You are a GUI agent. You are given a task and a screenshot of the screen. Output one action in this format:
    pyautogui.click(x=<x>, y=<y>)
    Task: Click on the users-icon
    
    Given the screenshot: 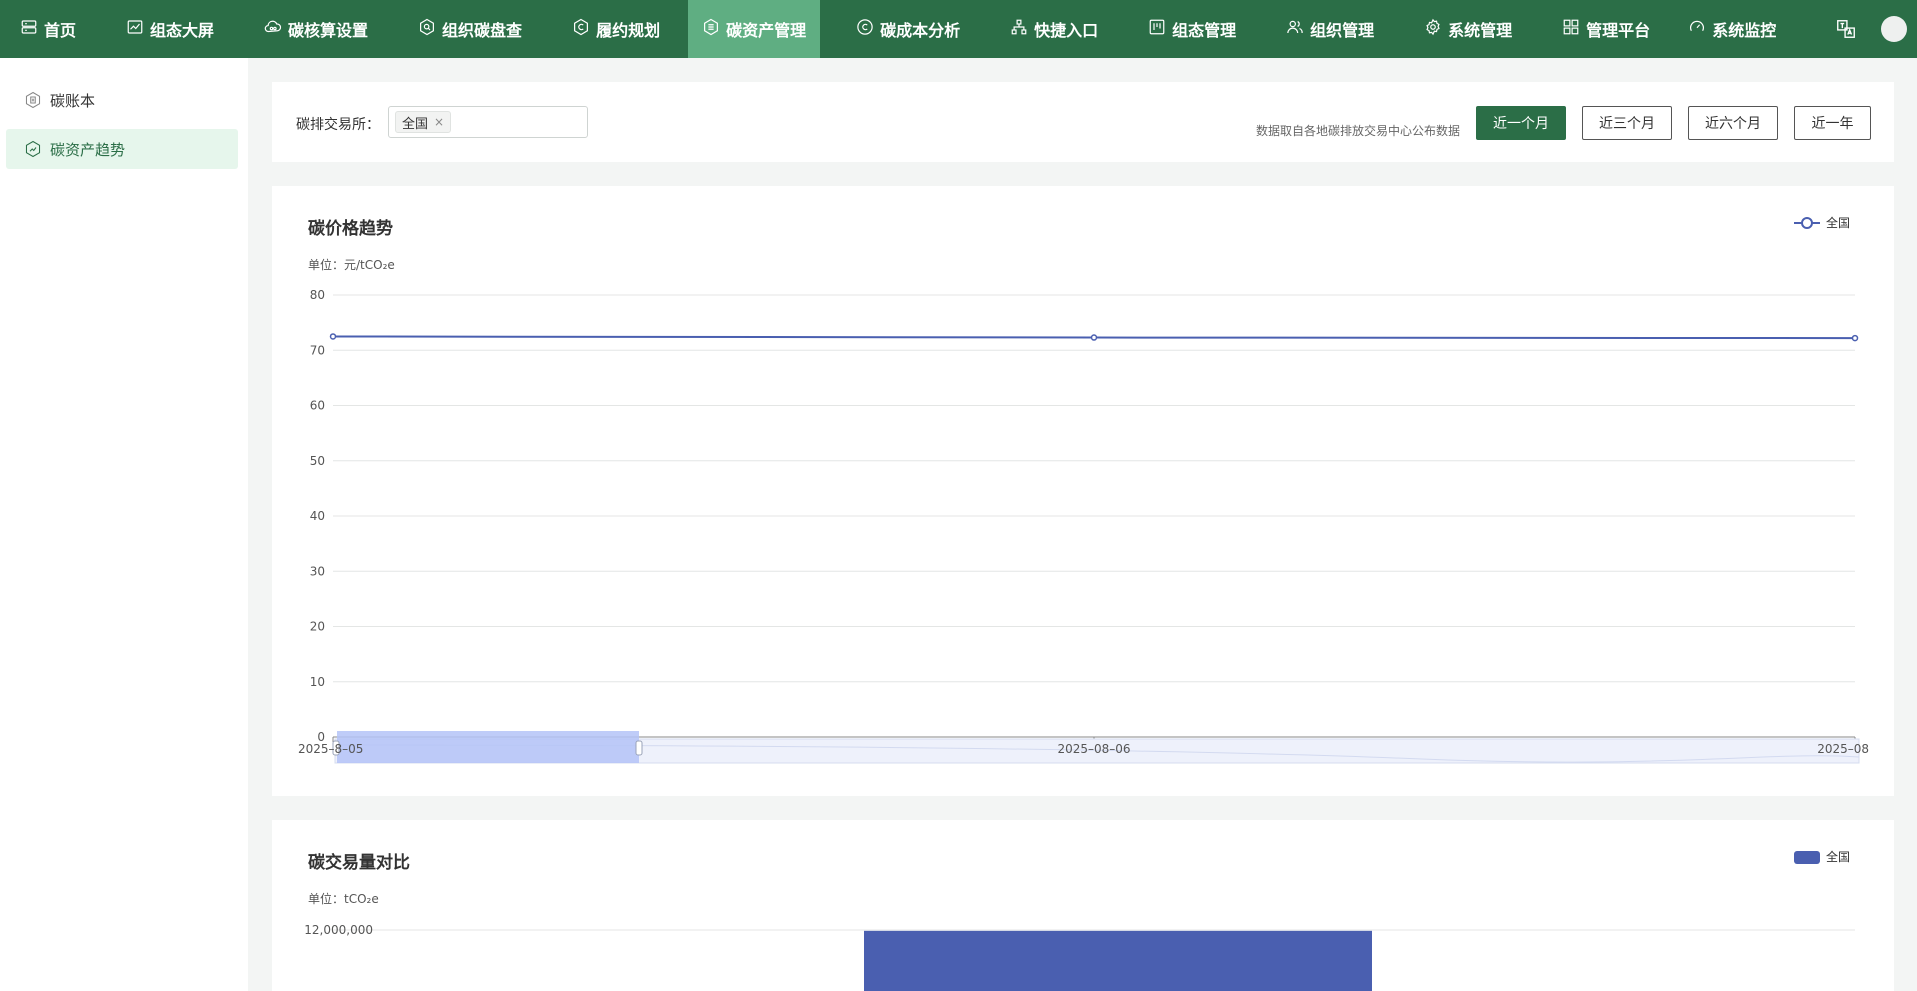 What is the action you would take?
    pyautogui.click(x=1298, y=29)
    